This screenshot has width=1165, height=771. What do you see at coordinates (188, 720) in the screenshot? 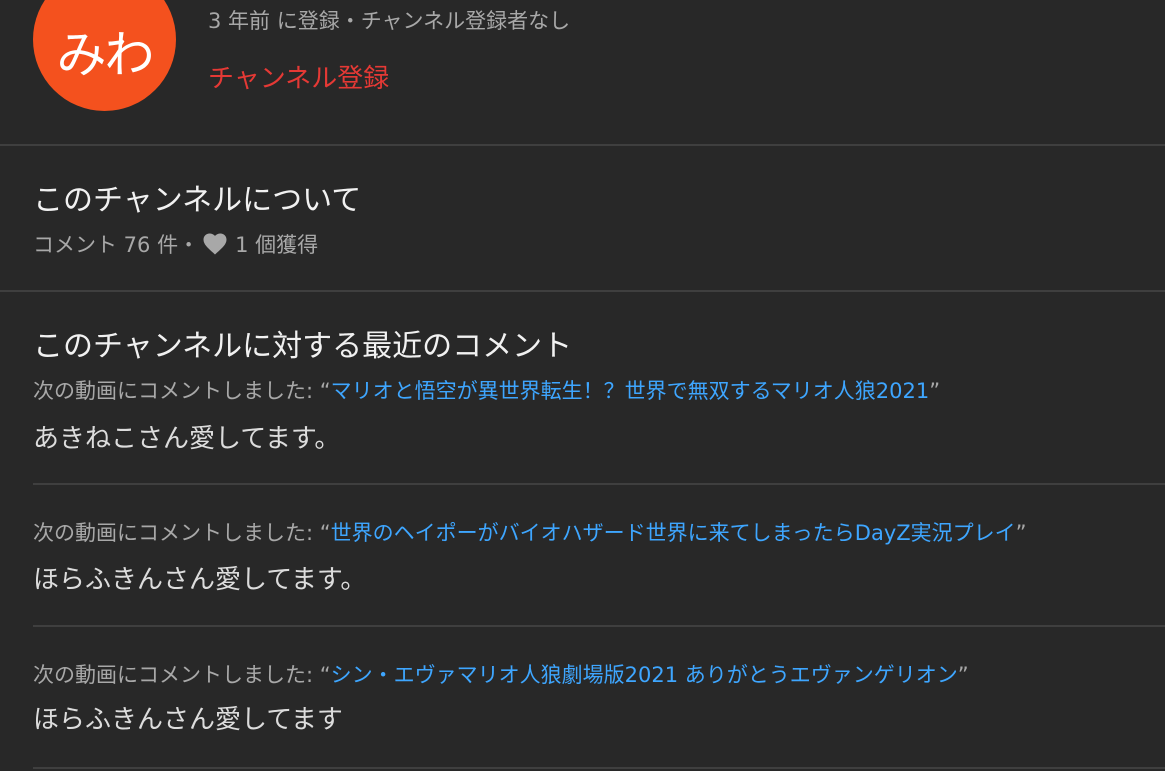
I see `comment-text: ほらふきんさん愛してます` at bounding box center [188, 720].